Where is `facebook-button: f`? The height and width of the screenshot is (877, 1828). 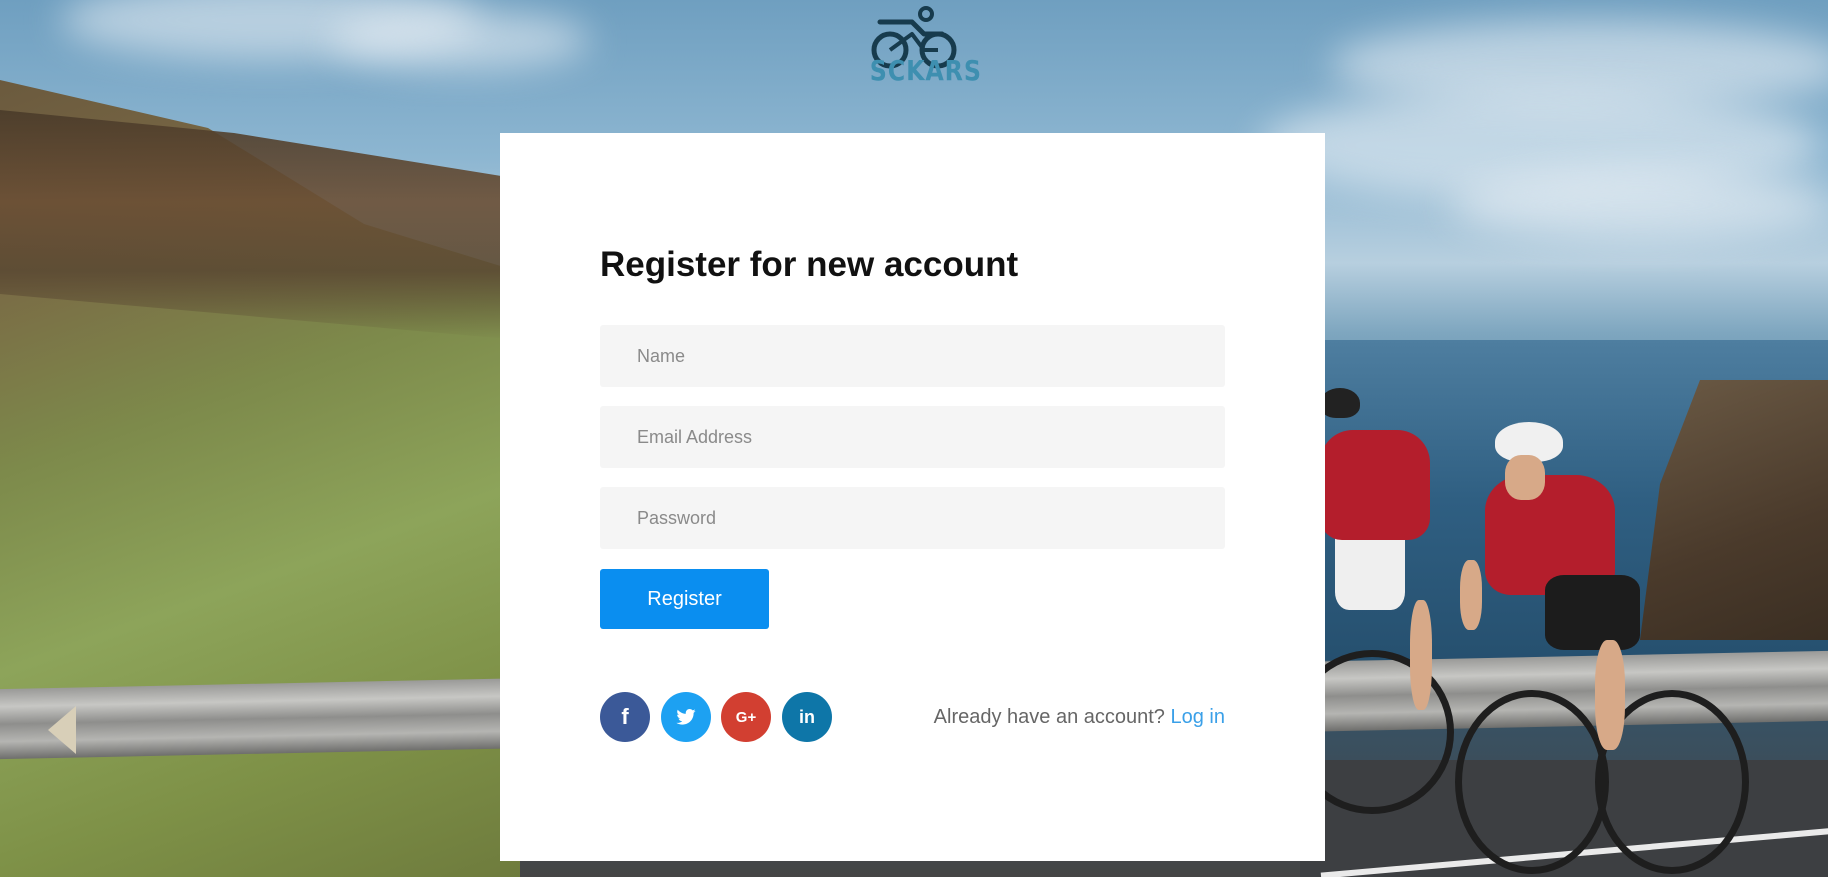 facebook-button: f is located at coordinates (625, 717).